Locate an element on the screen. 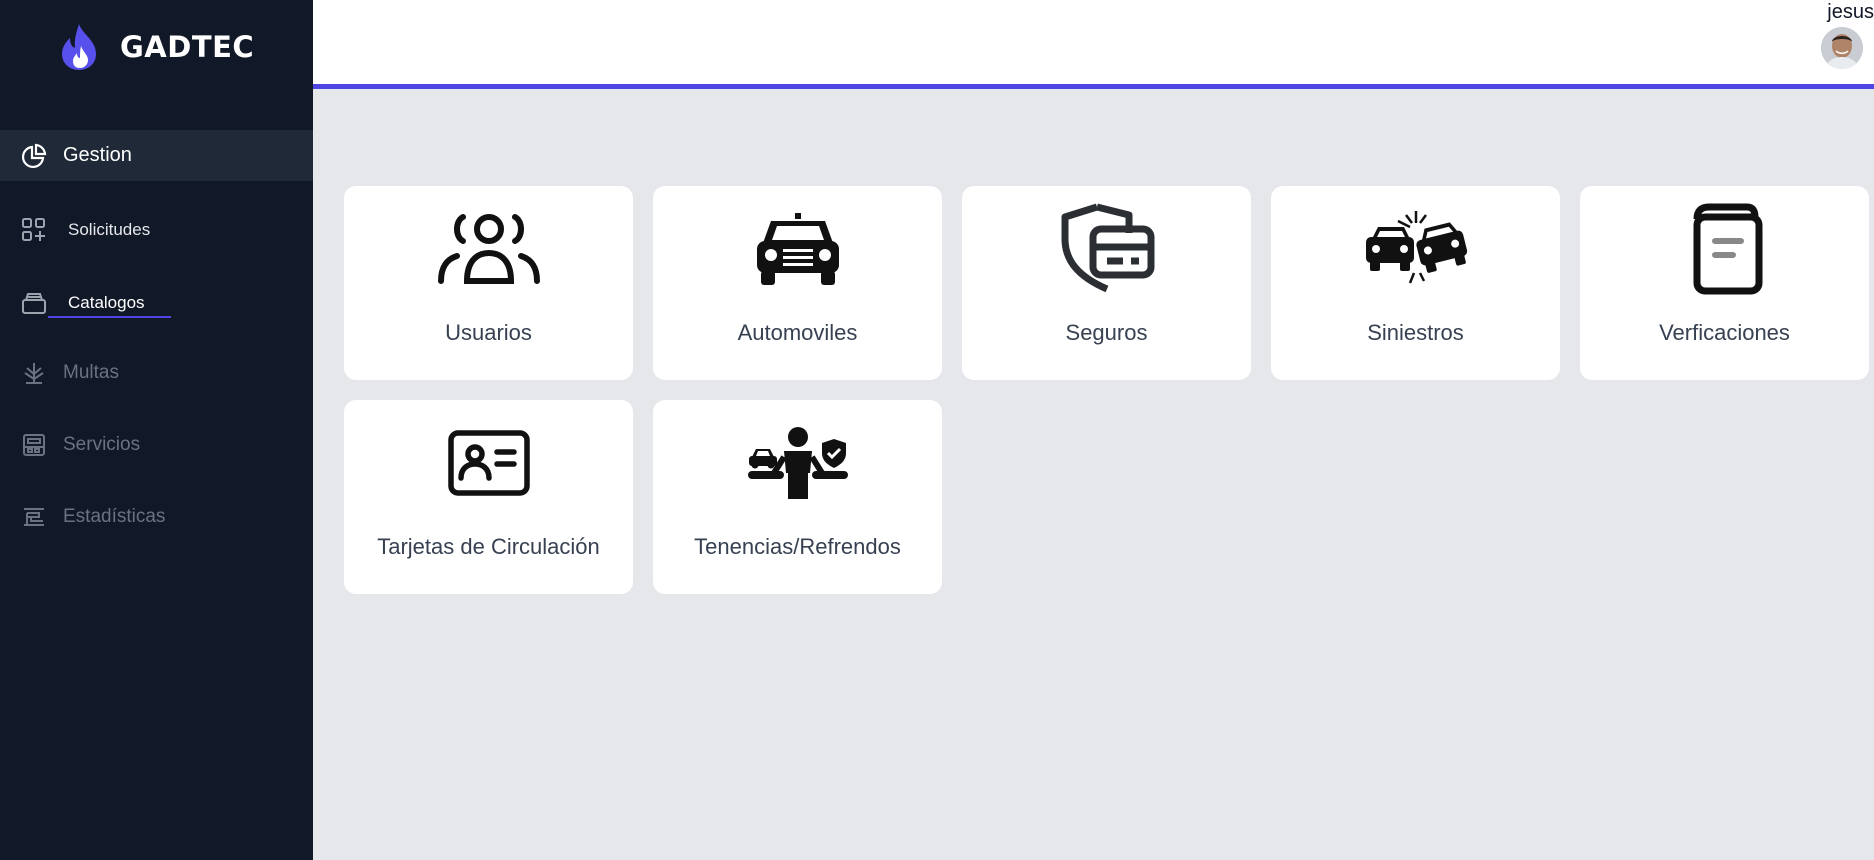 The width and height of the screenshot is (1874, 860). sidebar-item-multas: Multas is located at coordinates (156, 373).